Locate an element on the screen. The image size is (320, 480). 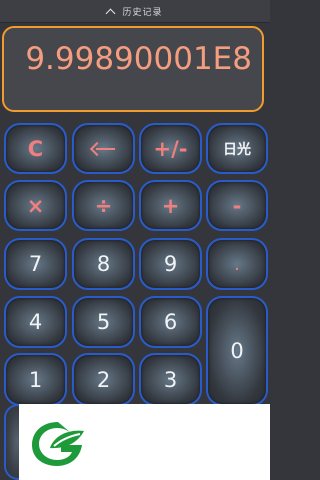
divide-button: ÷ is located at coordinates (103, 205).